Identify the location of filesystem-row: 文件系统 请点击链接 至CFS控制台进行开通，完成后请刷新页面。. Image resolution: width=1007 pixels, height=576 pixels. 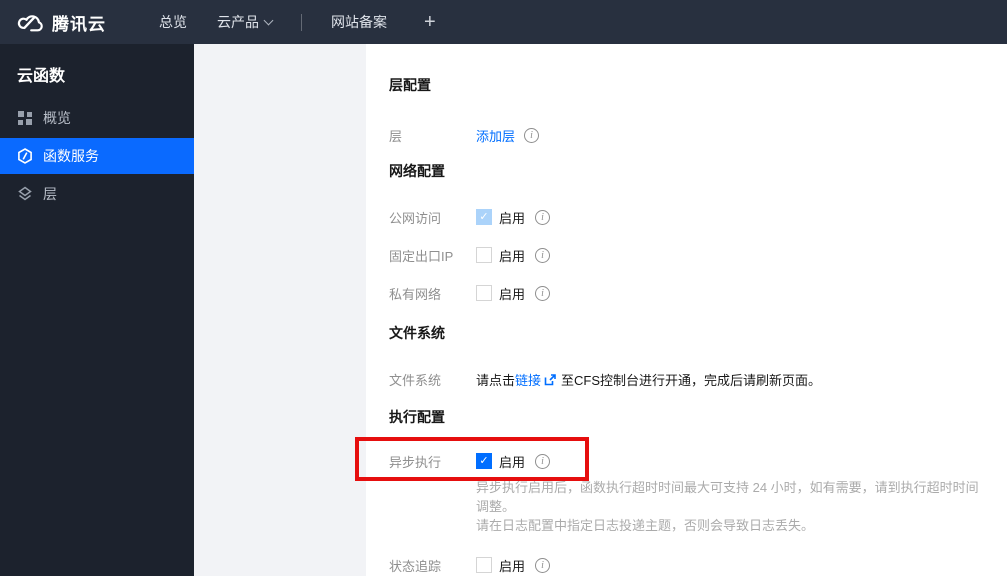
(698, 379).